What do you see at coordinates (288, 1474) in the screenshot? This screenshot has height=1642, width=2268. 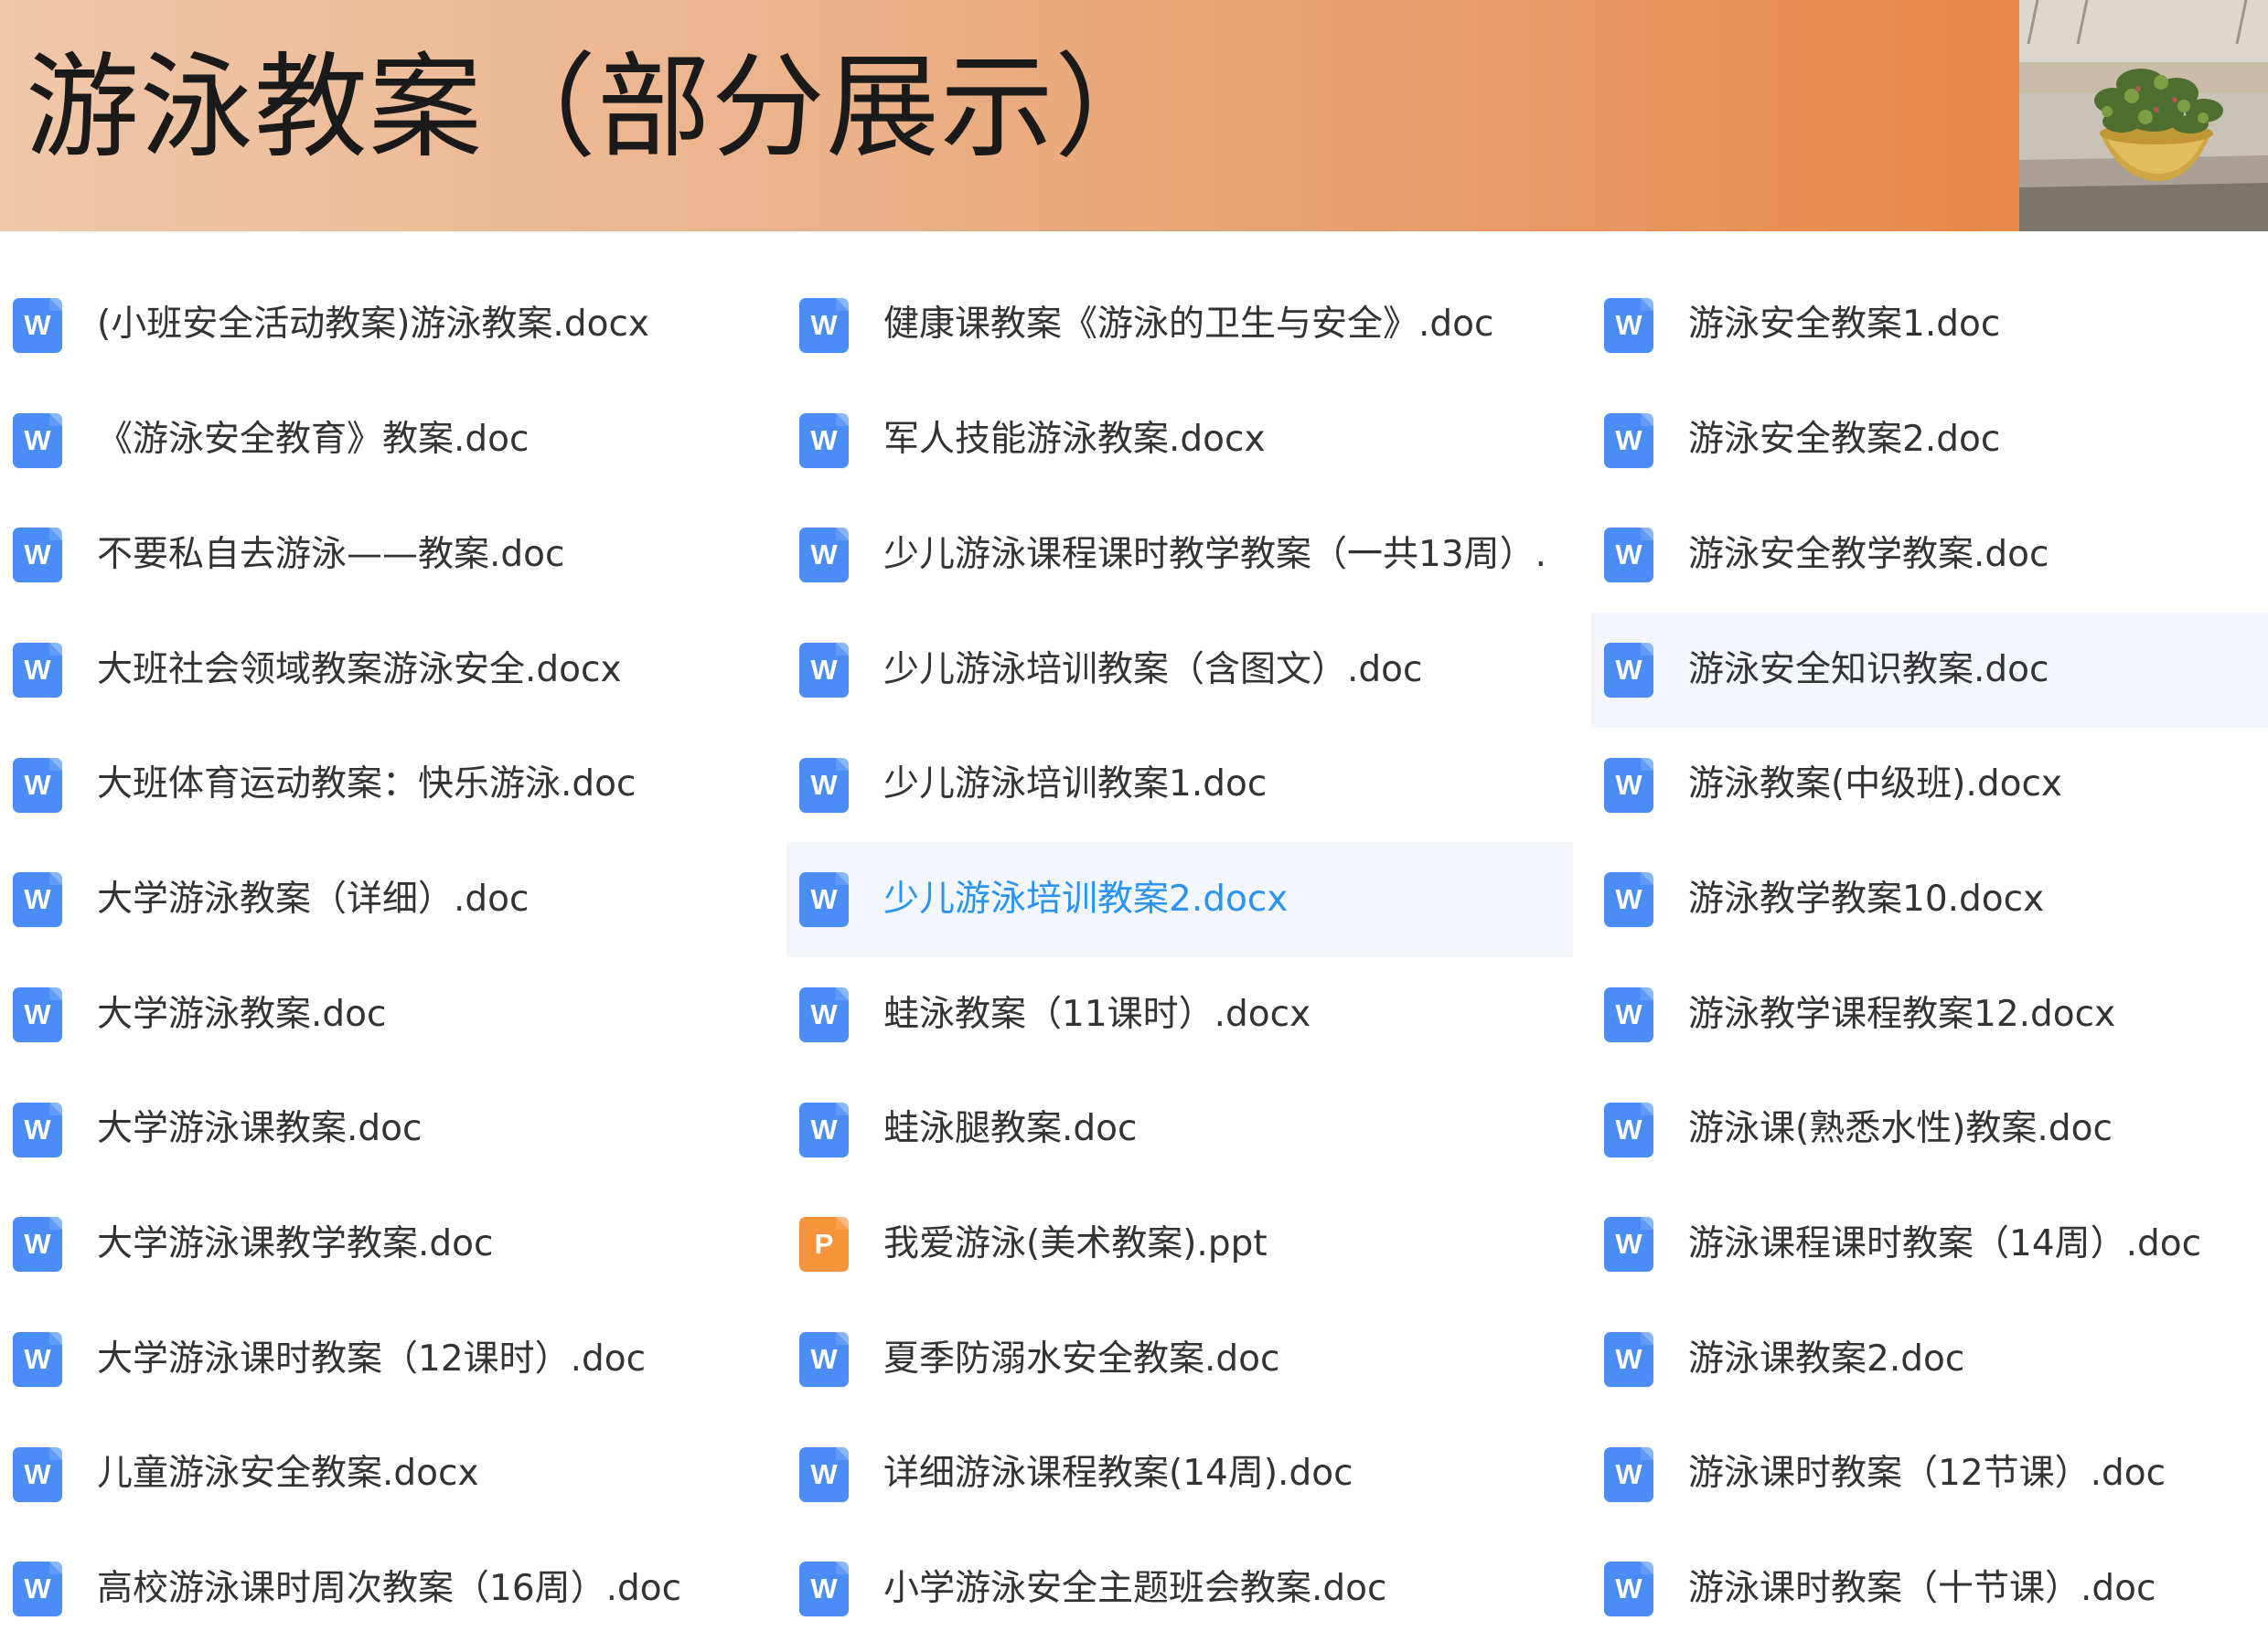 I see `file-name: 儿童游泳安全教案.docx` at bounding box center [288, 1474].